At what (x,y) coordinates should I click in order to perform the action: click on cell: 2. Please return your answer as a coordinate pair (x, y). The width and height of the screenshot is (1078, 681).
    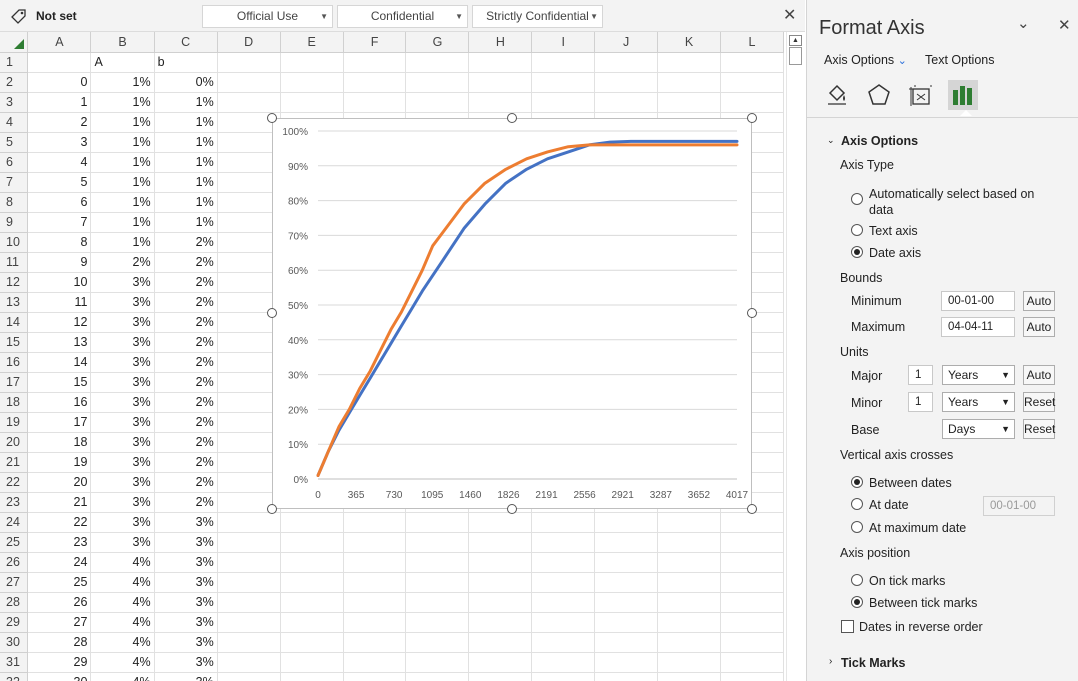
    Looking at the image, I should click on (59, 122).